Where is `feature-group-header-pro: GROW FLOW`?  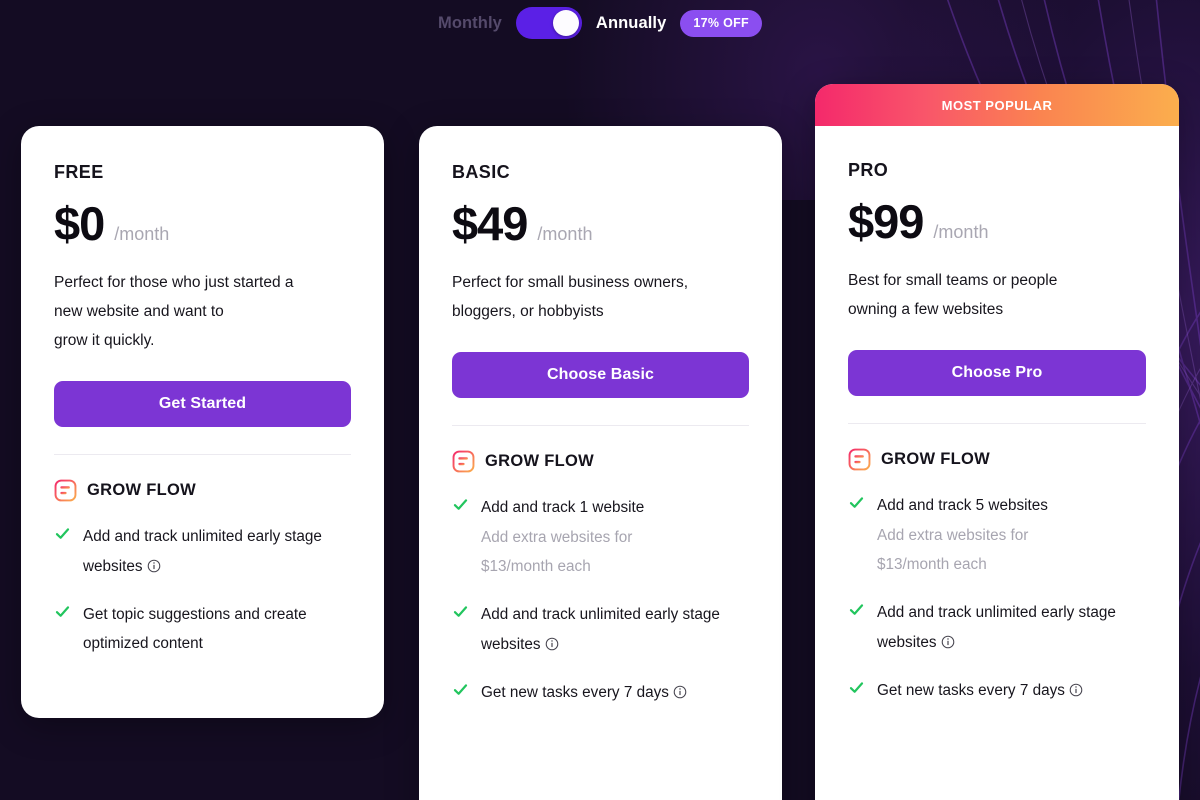 feature-group-header-pro: GROW FLOW is located at coordinates (997, 459).